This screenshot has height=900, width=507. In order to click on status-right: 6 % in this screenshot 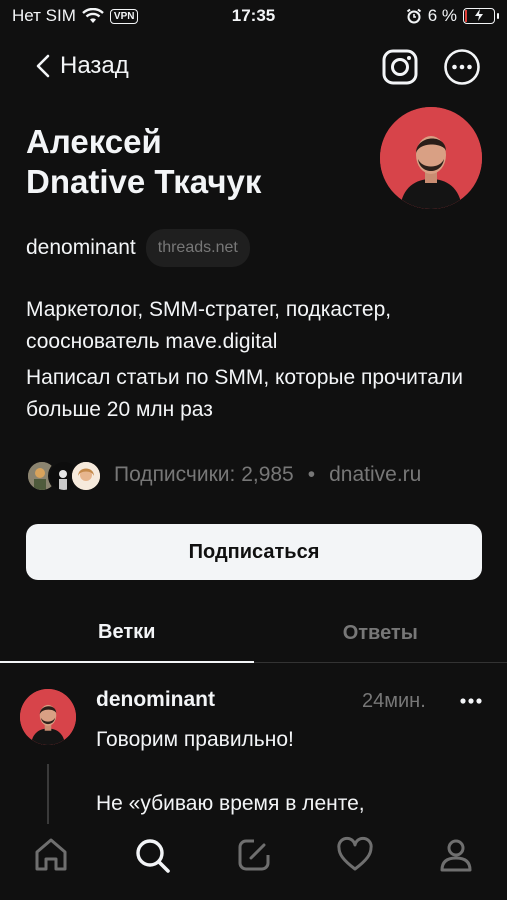, I will do `click(452, 16)`.